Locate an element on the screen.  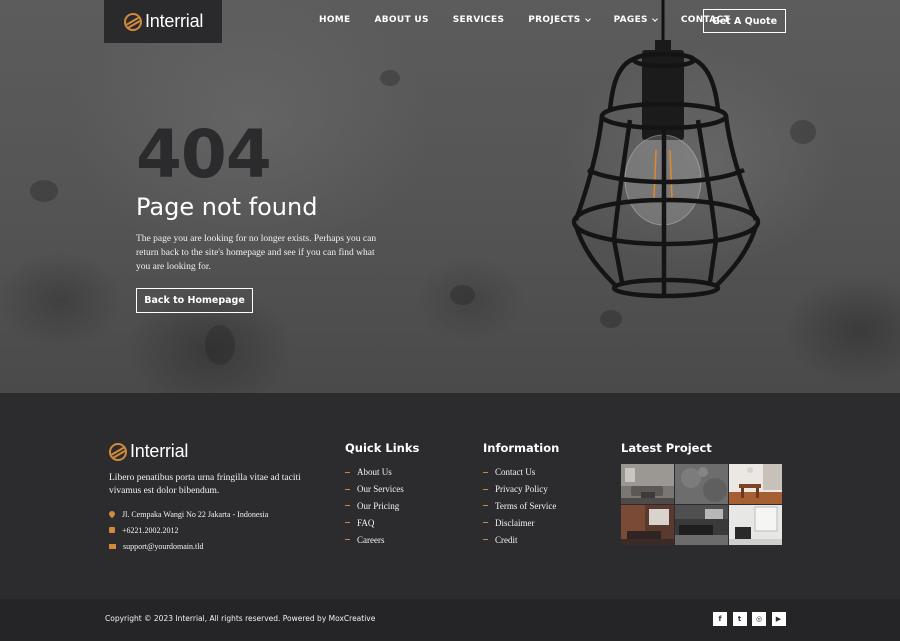
contact-text: support@yourdomain.tld is located at coordinates (163, 546).